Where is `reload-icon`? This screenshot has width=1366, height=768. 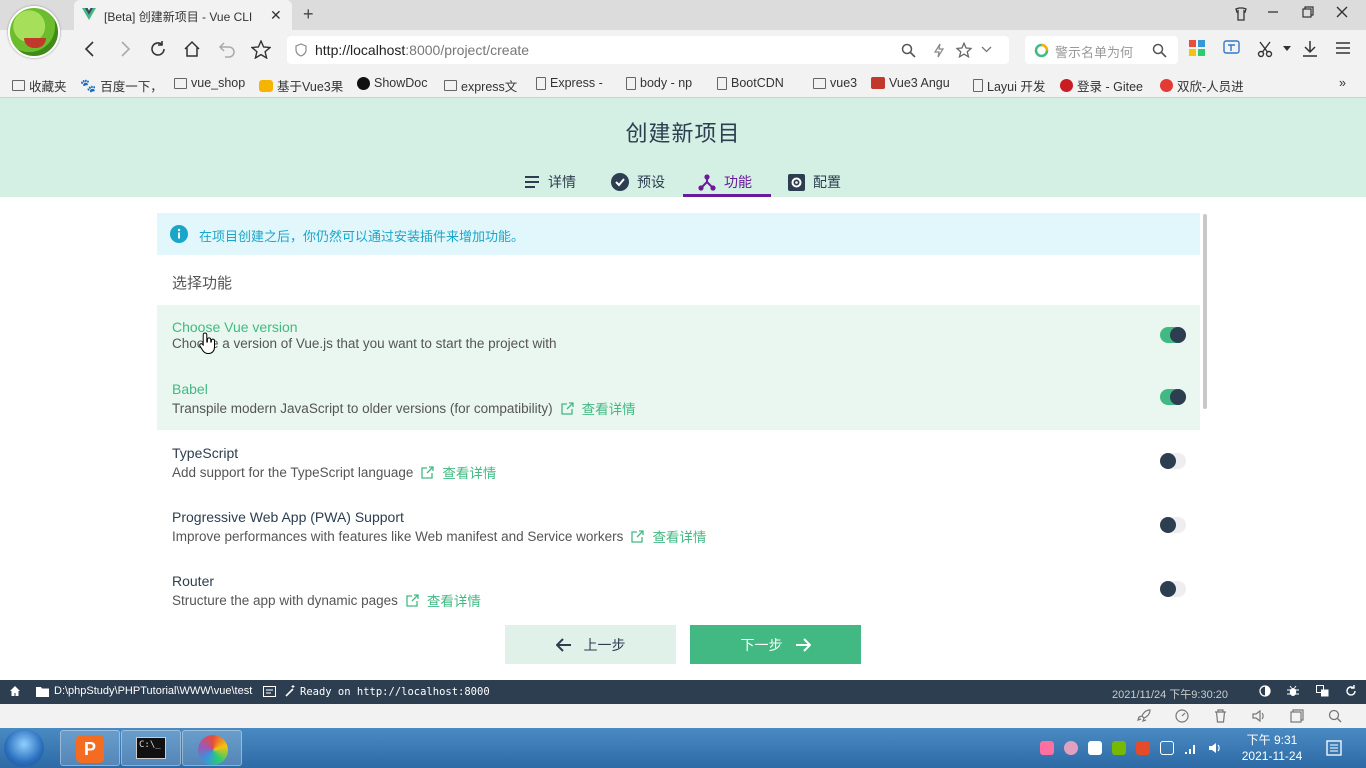
reload-icon is located at coordinates (158, 49).